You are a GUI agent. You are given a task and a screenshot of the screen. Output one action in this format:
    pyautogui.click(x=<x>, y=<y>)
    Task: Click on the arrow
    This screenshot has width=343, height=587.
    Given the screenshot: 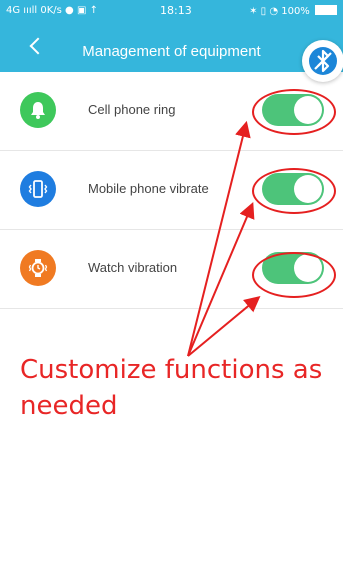 What is the action you would take?
    pyautogui.click(x=224, y=326)
    